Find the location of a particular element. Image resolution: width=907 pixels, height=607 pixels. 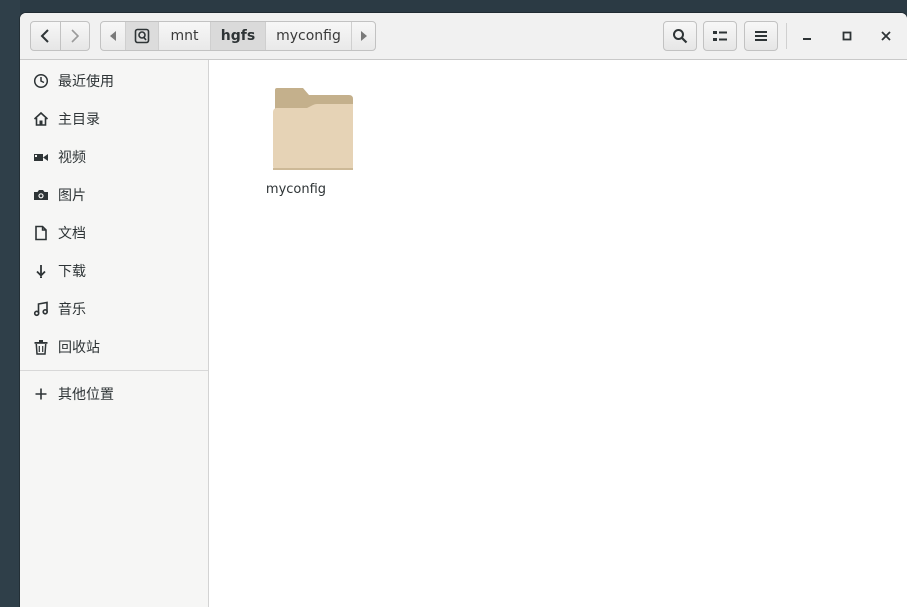

sidebar-separator is located at coordinates (114, 370).